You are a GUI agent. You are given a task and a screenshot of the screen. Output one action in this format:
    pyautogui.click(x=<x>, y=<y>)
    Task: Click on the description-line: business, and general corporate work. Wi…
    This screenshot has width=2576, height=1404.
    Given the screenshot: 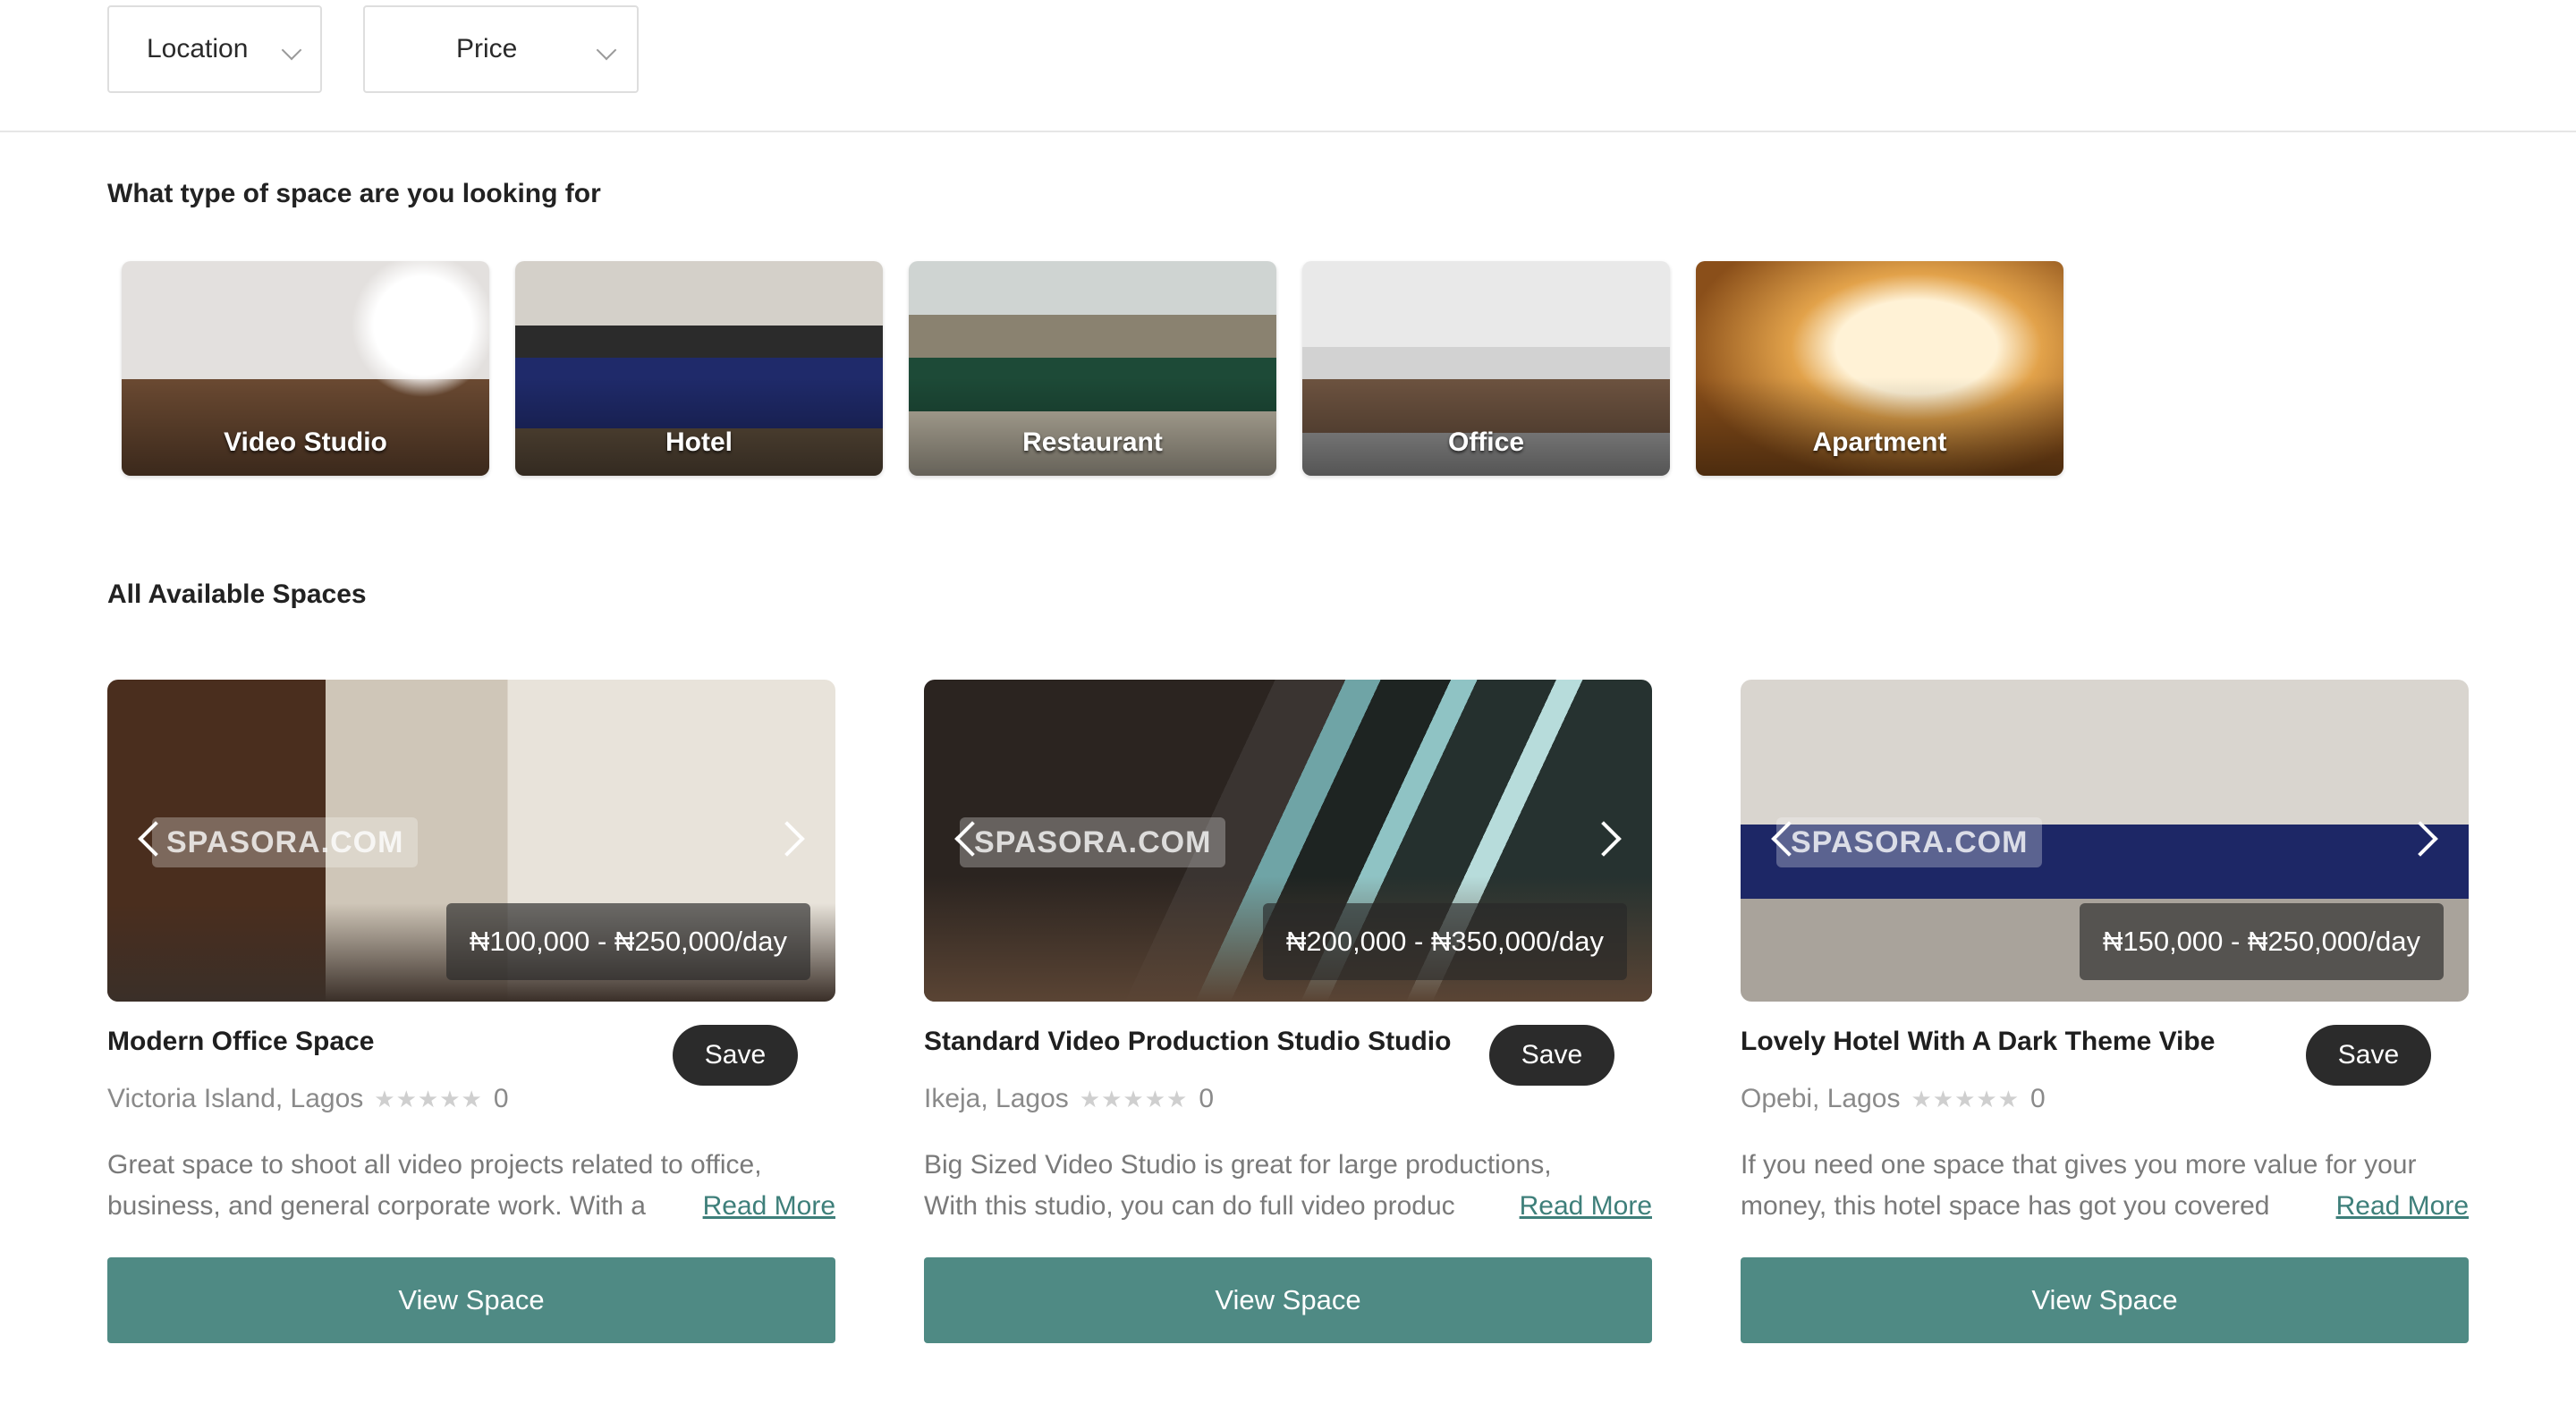 What is the action you would take?
    pyautogui.click(x=376, y=1206)
    